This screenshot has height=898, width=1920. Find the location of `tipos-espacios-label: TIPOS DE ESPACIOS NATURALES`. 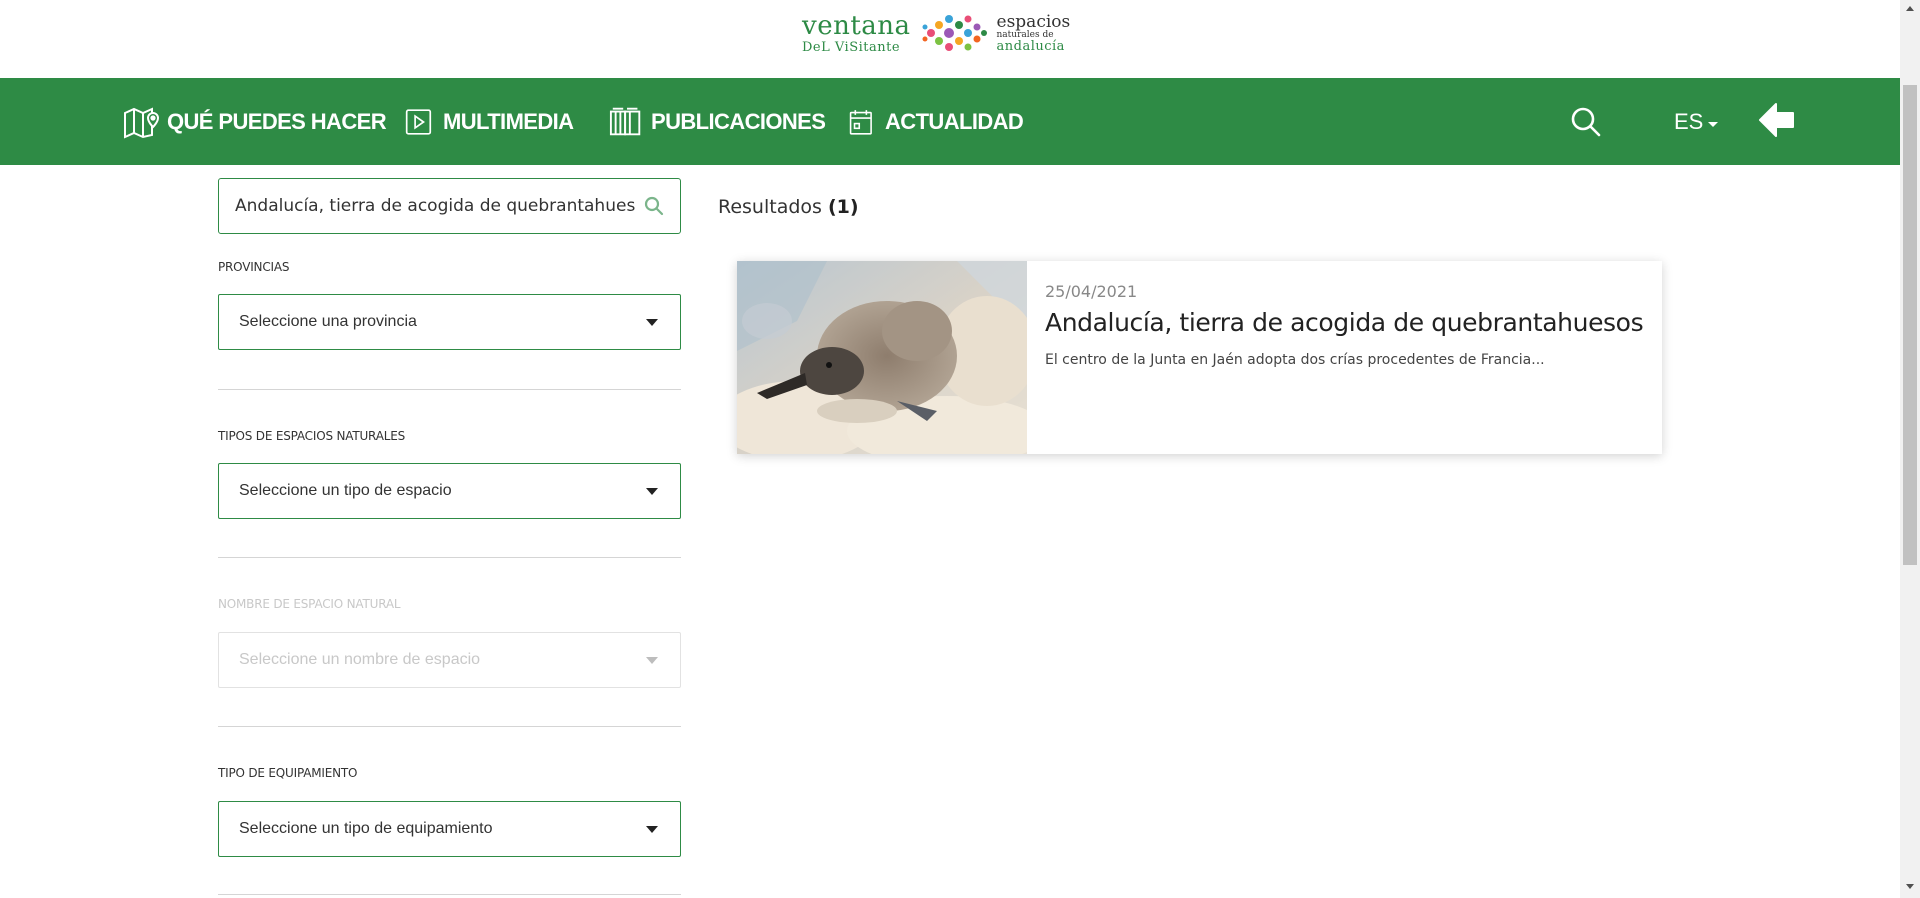

tipos-espacios-label: TIPOS DE ESPACIOS NATURALES is located at coordinates (311, 436).